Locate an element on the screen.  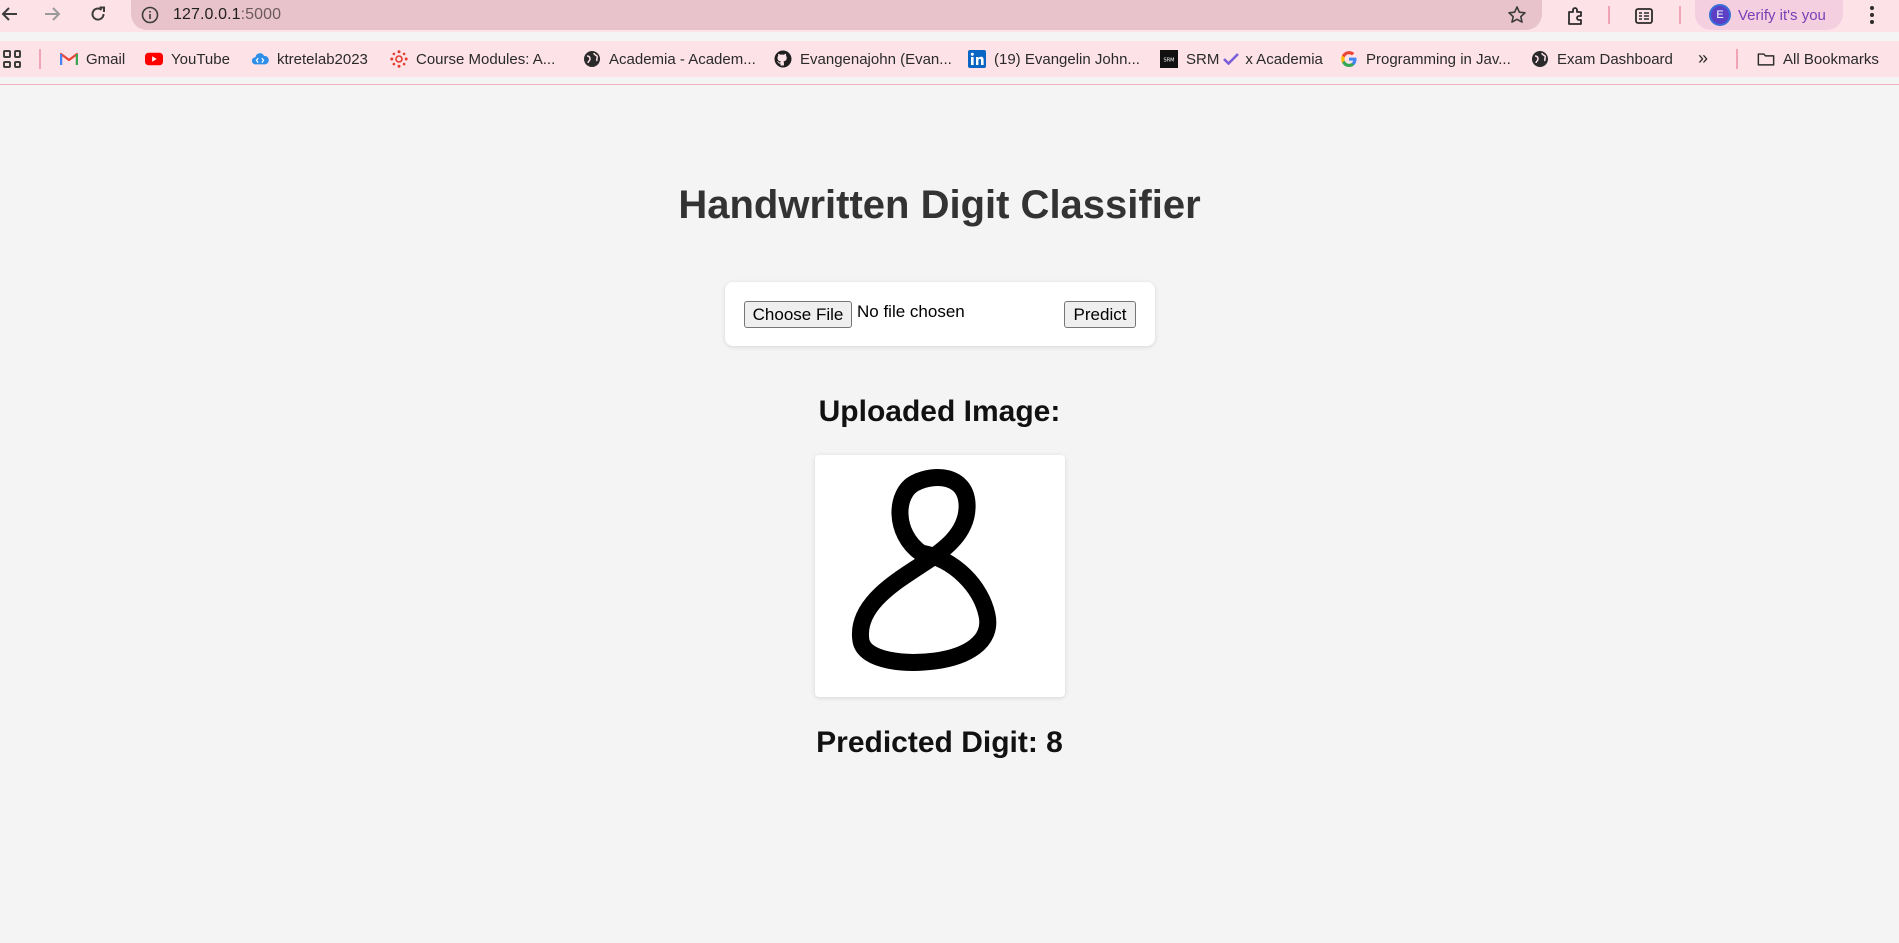
url-port: :5000 is located at coordinates (261, 14).